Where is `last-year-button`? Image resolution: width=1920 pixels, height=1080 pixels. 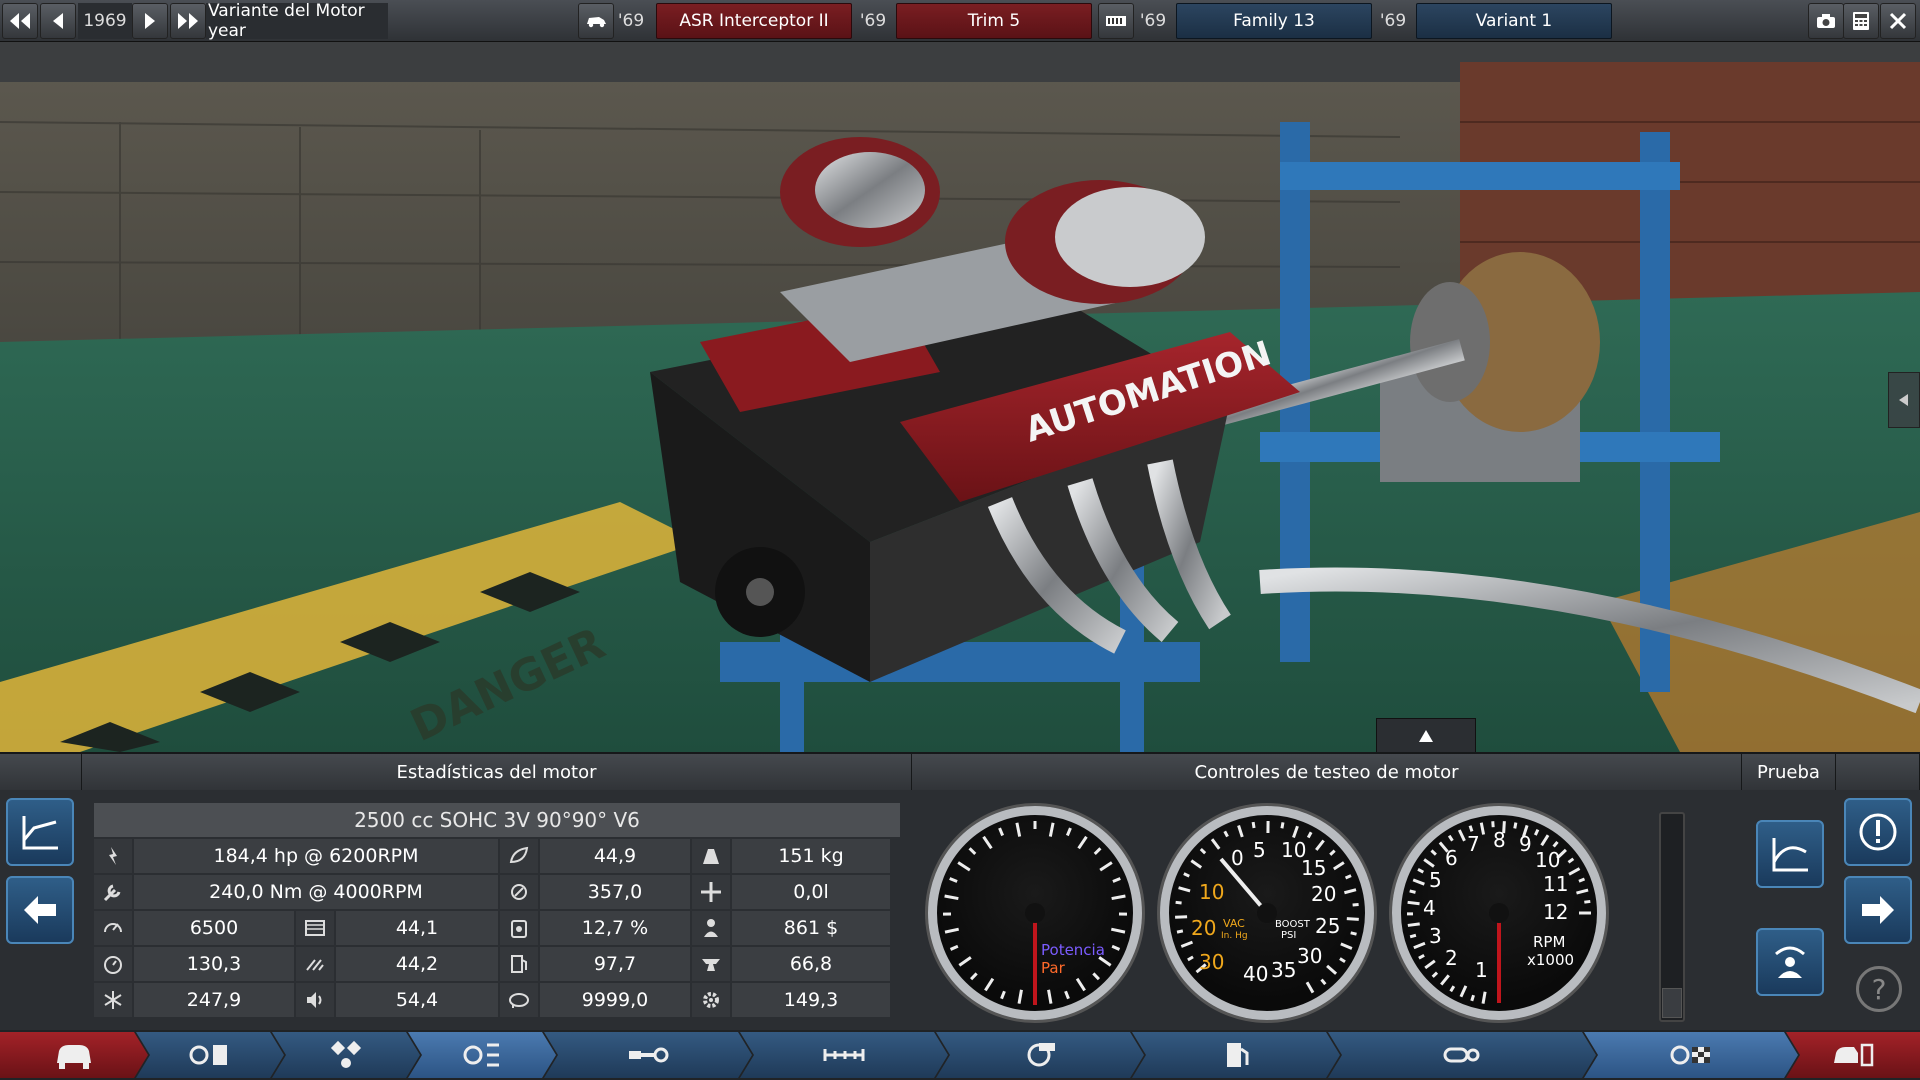
last-year-button is located at coordinates (188, 21).